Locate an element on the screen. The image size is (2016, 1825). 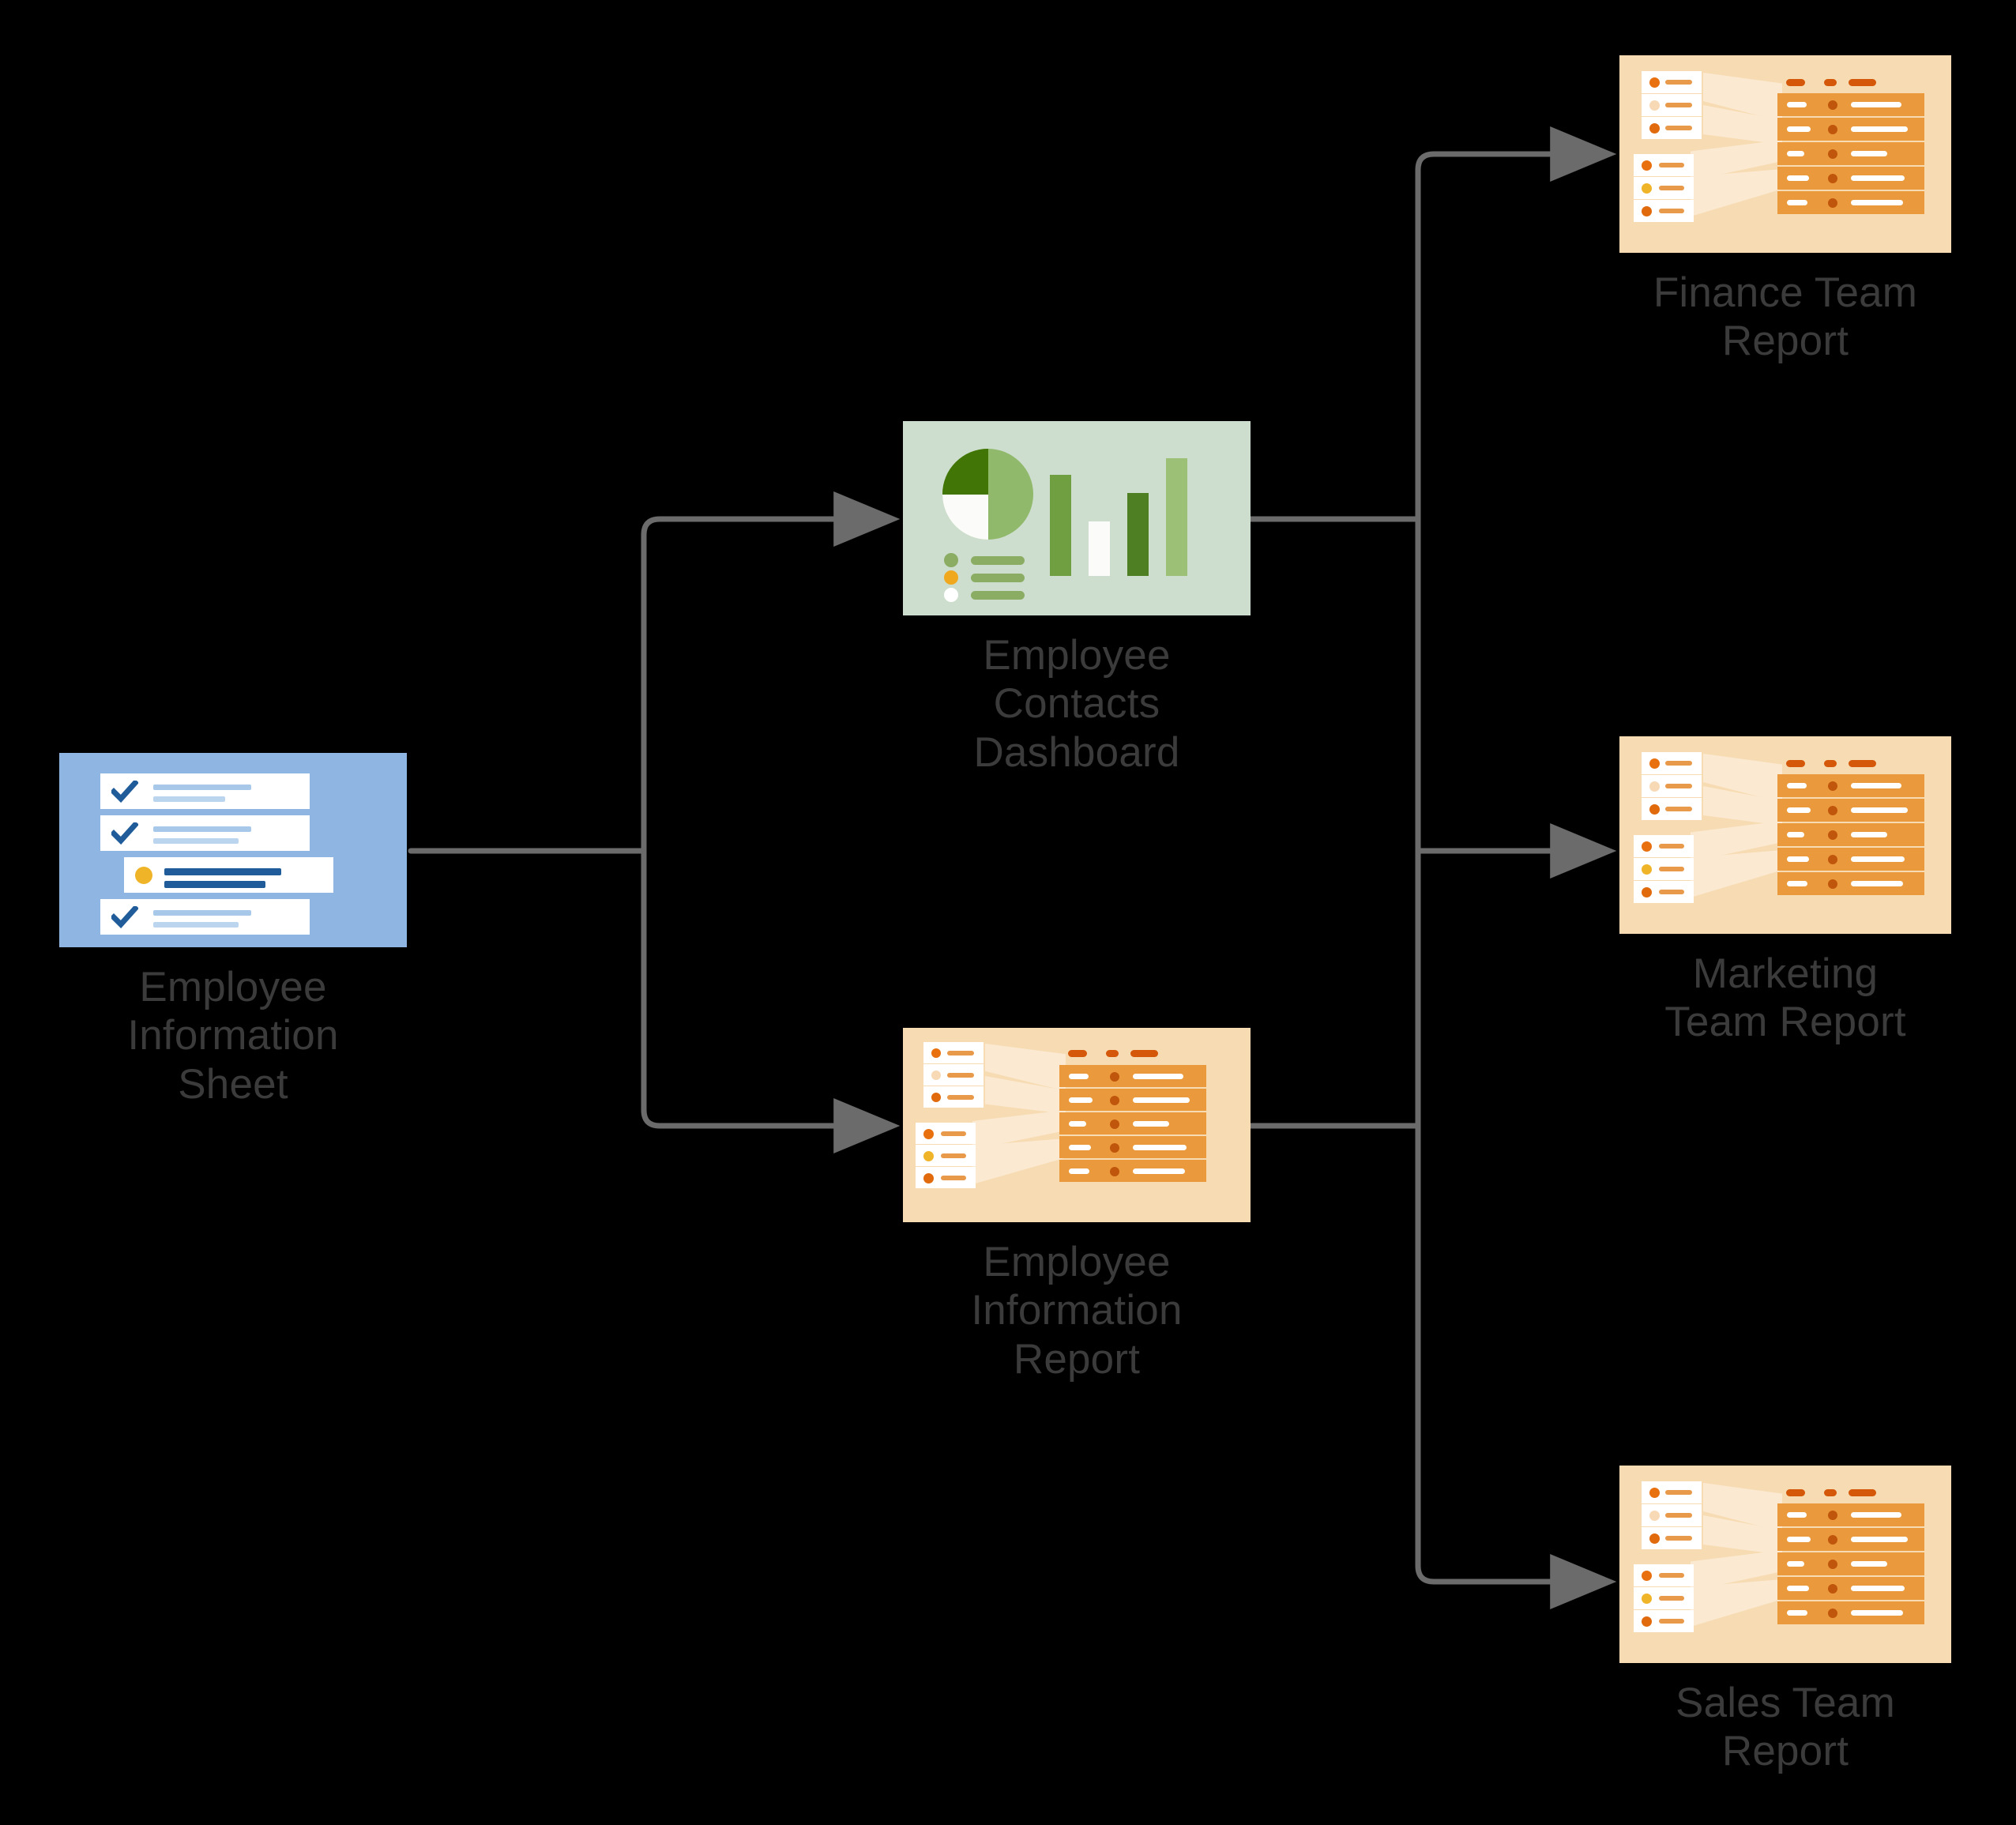
pie-slice-white is located at coordinates (965, 517).